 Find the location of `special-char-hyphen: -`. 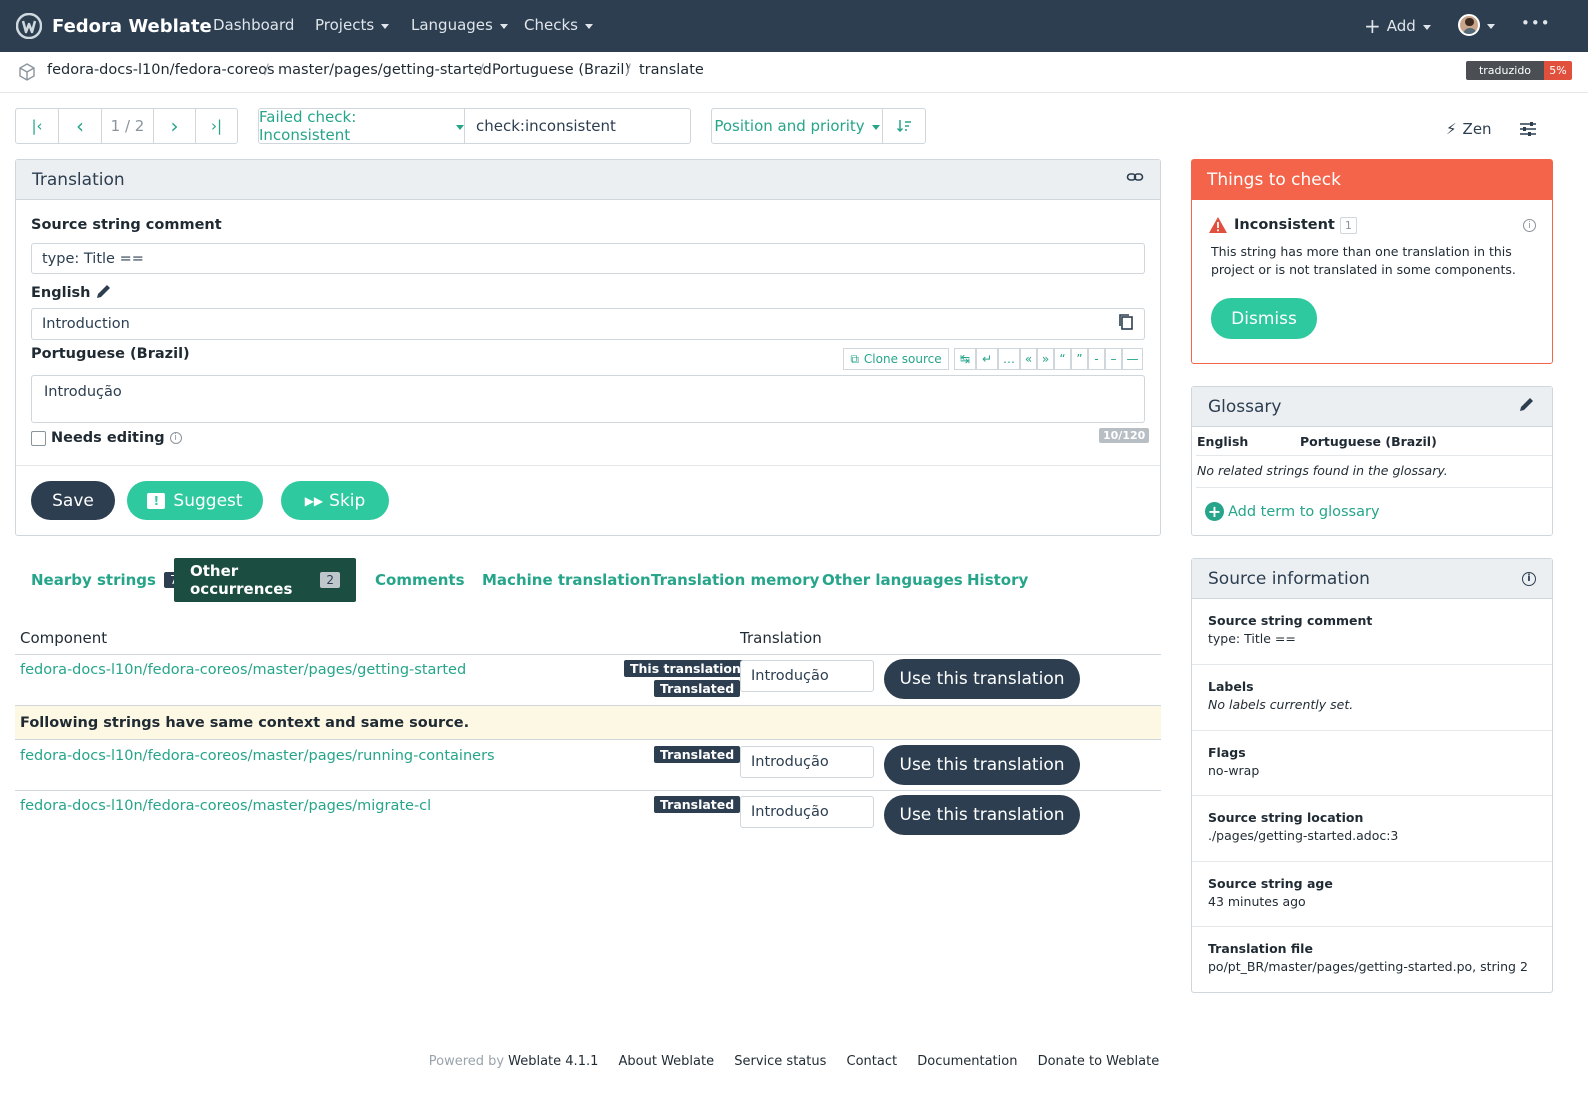

special-char-hyphen: - is located at coordinates (1096, 359).